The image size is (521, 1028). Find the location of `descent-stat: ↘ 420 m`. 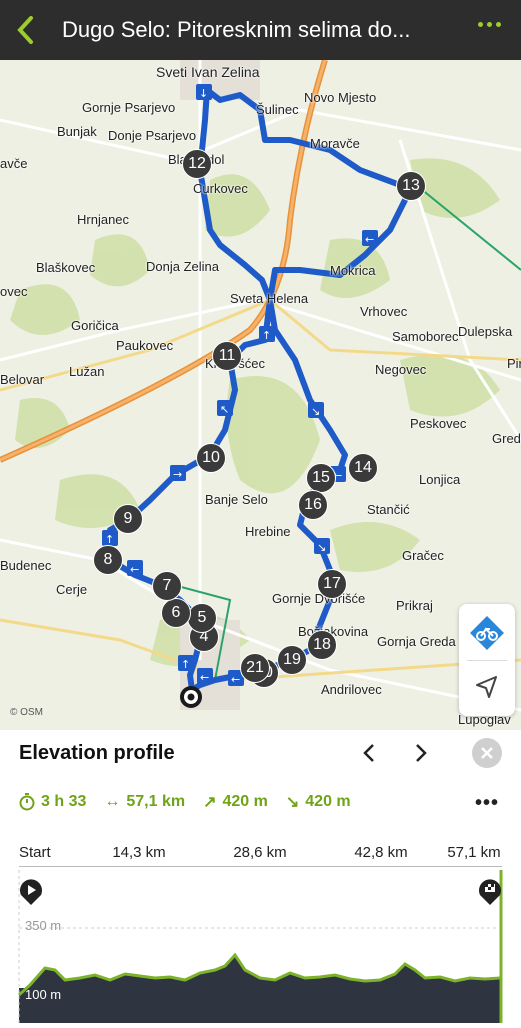

descent-stat: ↘ 420 m is located at coordinates (318, 802).